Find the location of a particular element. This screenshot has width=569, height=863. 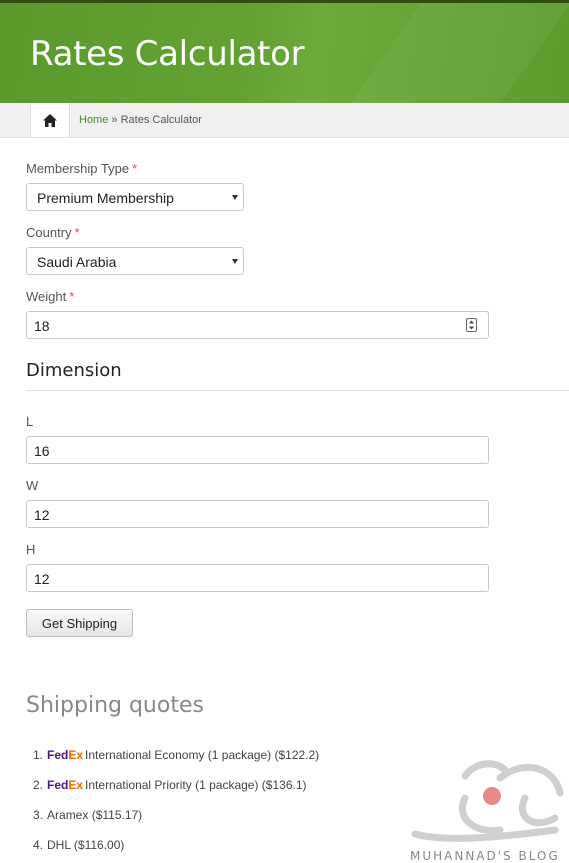

height-input: 12 is located at coordinates (257, 578).